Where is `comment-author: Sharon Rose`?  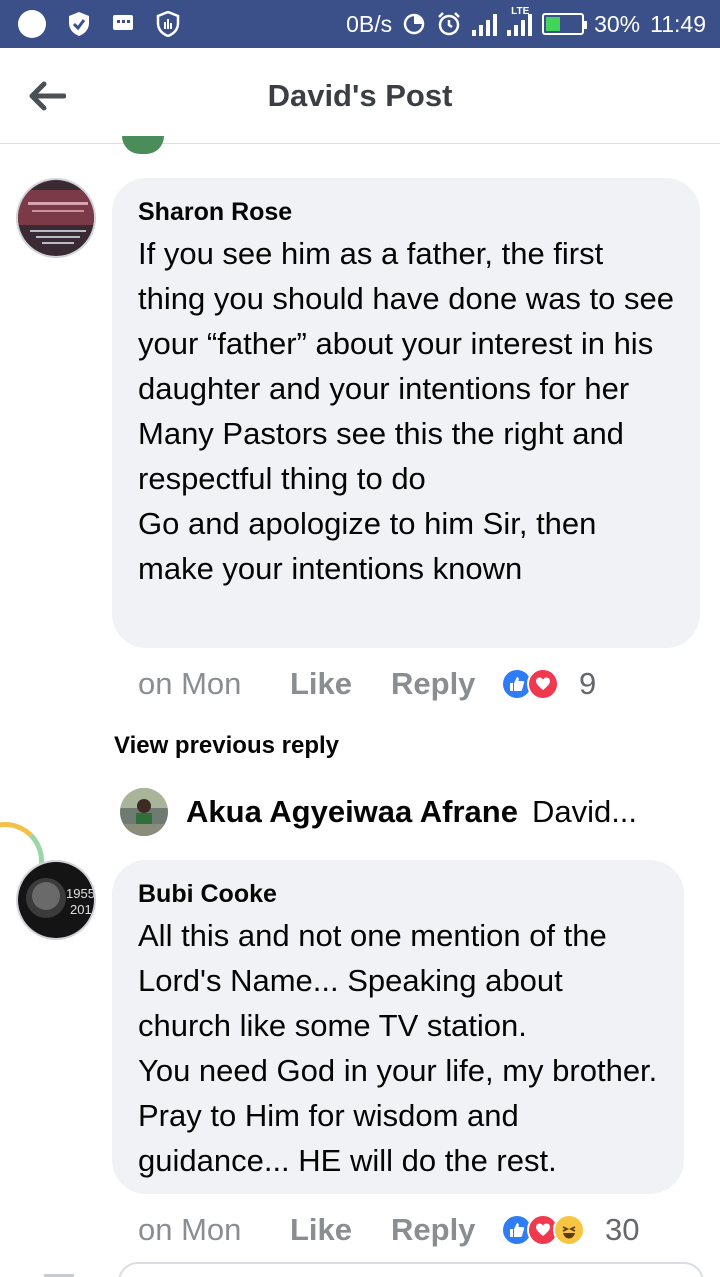 comment-author: Sharon Rose is located at coordinates (406, 212).